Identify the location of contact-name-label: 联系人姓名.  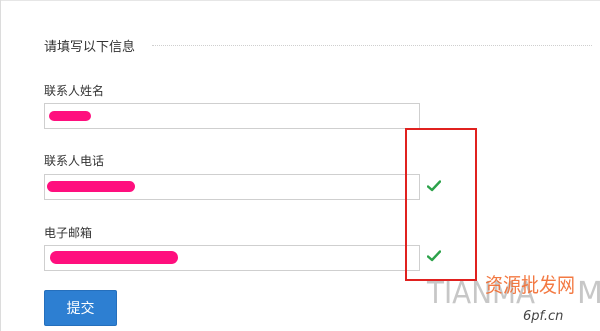
(74, 91).